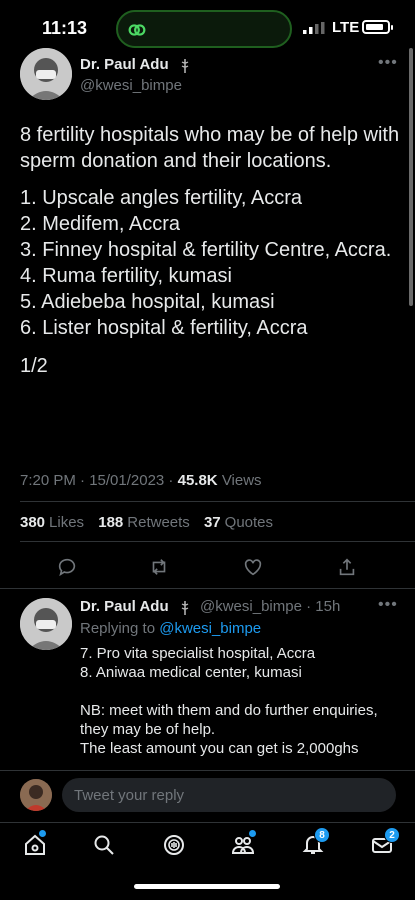  What do you see at coordinates (241, 480) in the screenshot?
I see `views-label: Views` at bounding box center [241, 480].